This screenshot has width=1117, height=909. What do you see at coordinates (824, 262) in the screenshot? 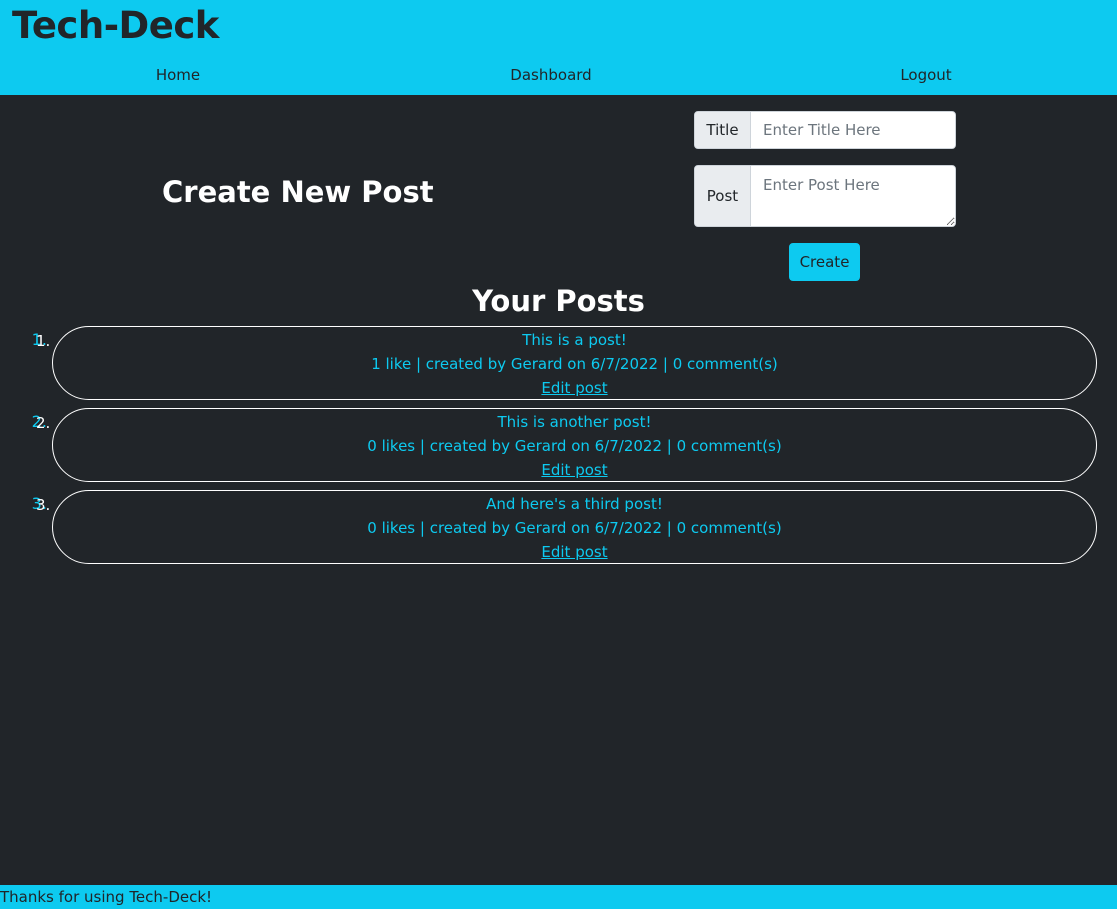
I see `create-button: Create` at bounding box center [824, 262].